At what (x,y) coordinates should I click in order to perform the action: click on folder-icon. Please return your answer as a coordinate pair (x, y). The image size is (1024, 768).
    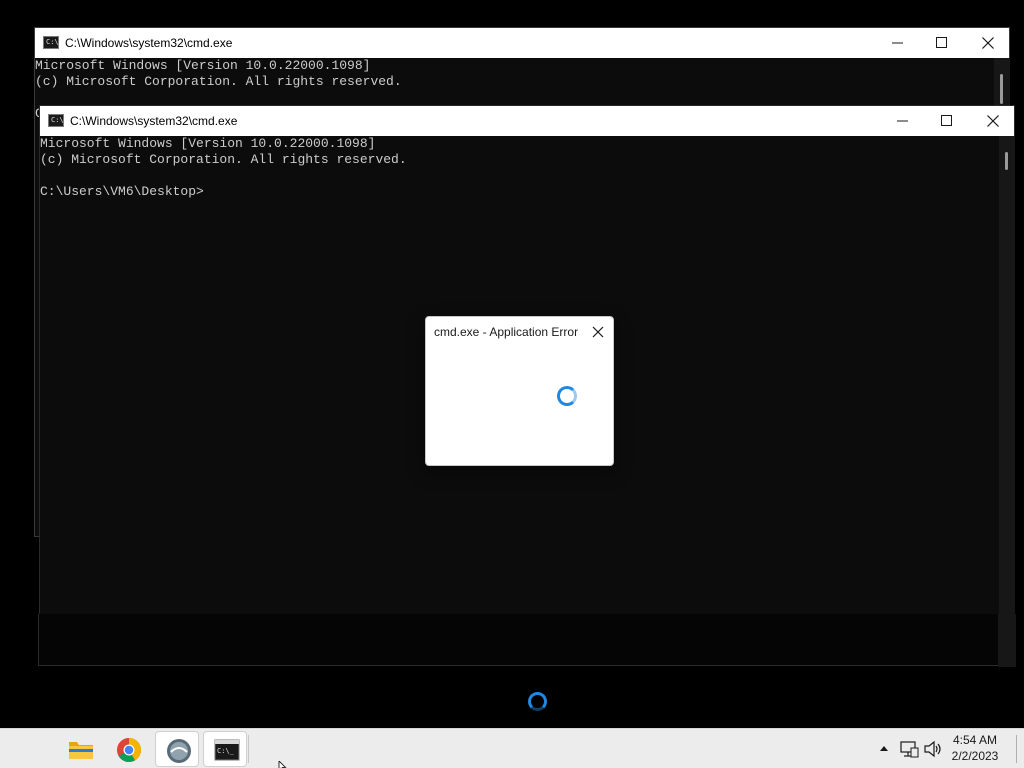
    Looking at the image, I should click on (81, 750).